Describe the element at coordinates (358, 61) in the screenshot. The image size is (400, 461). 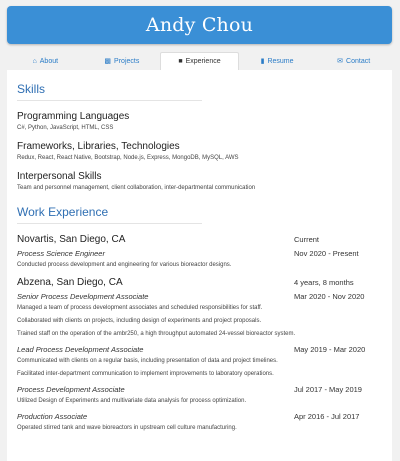
I see `tab-label: Contact` at that location.